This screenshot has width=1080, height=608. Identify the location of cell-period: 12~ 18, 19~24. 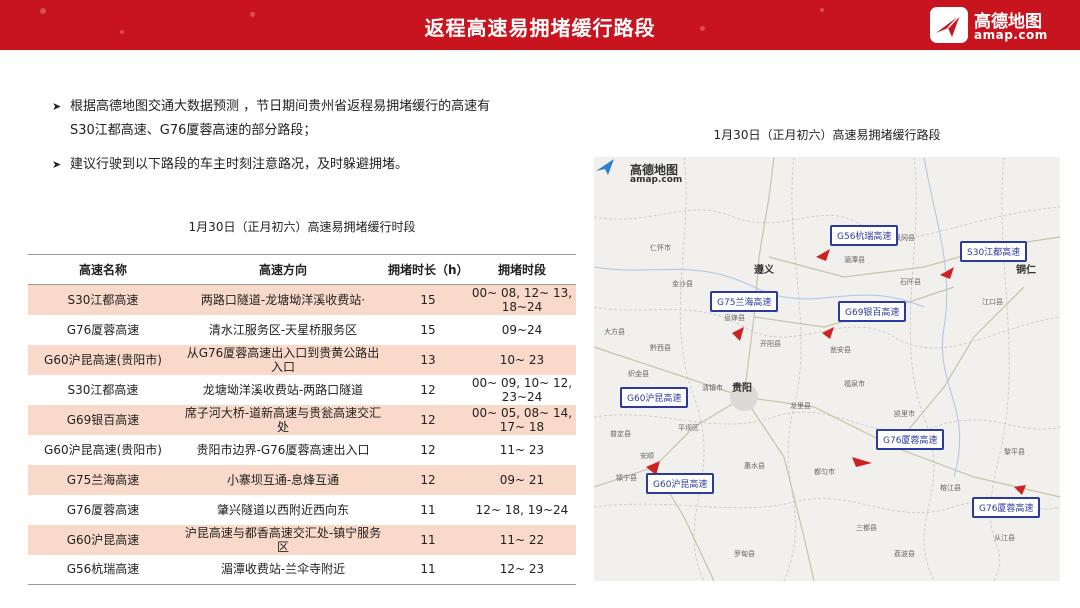
(522, 509).